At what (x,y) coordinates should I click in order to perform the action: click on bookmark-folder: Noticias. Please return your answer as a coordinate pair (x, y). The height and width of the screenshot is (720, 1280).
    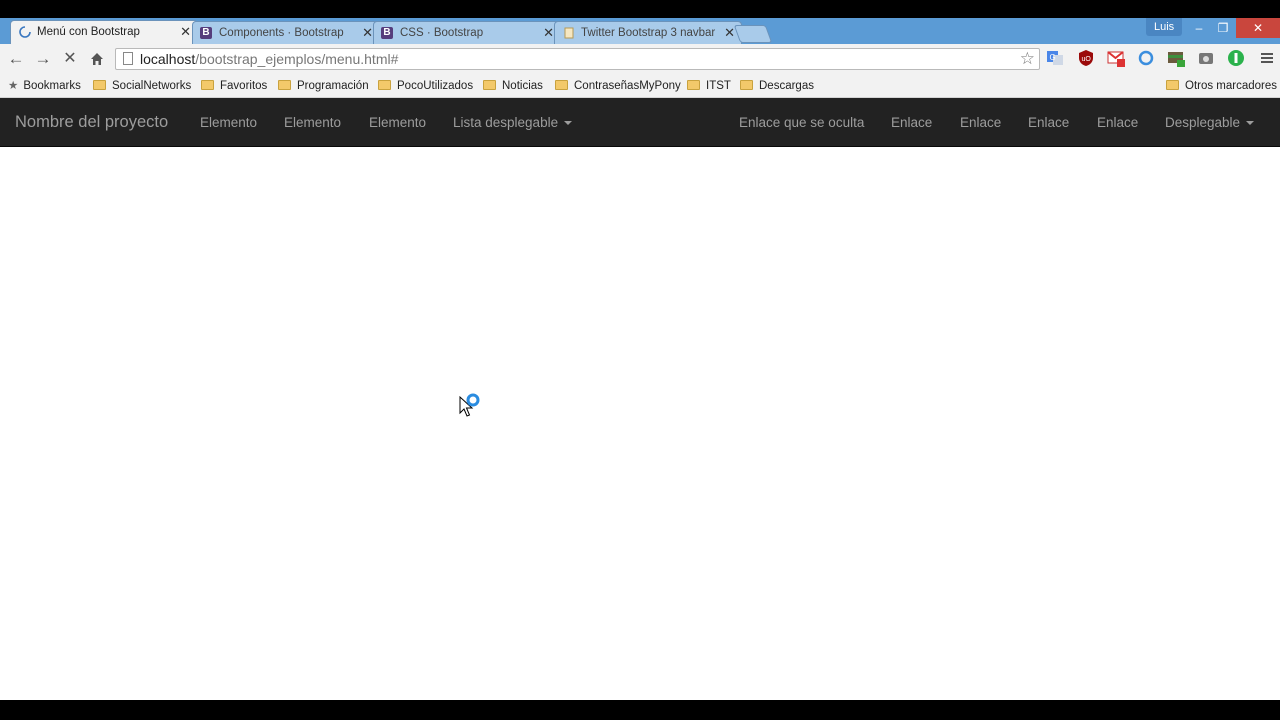
    Looking at the image, I should click on (513, 86).